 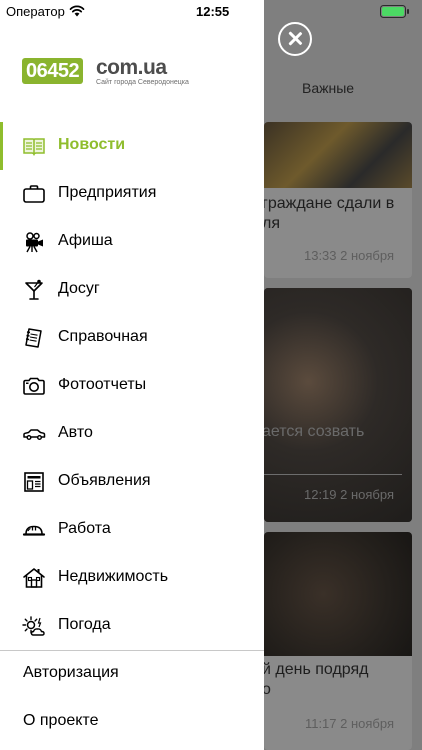 I want to click on house-icon, so click(x=34, y=578).